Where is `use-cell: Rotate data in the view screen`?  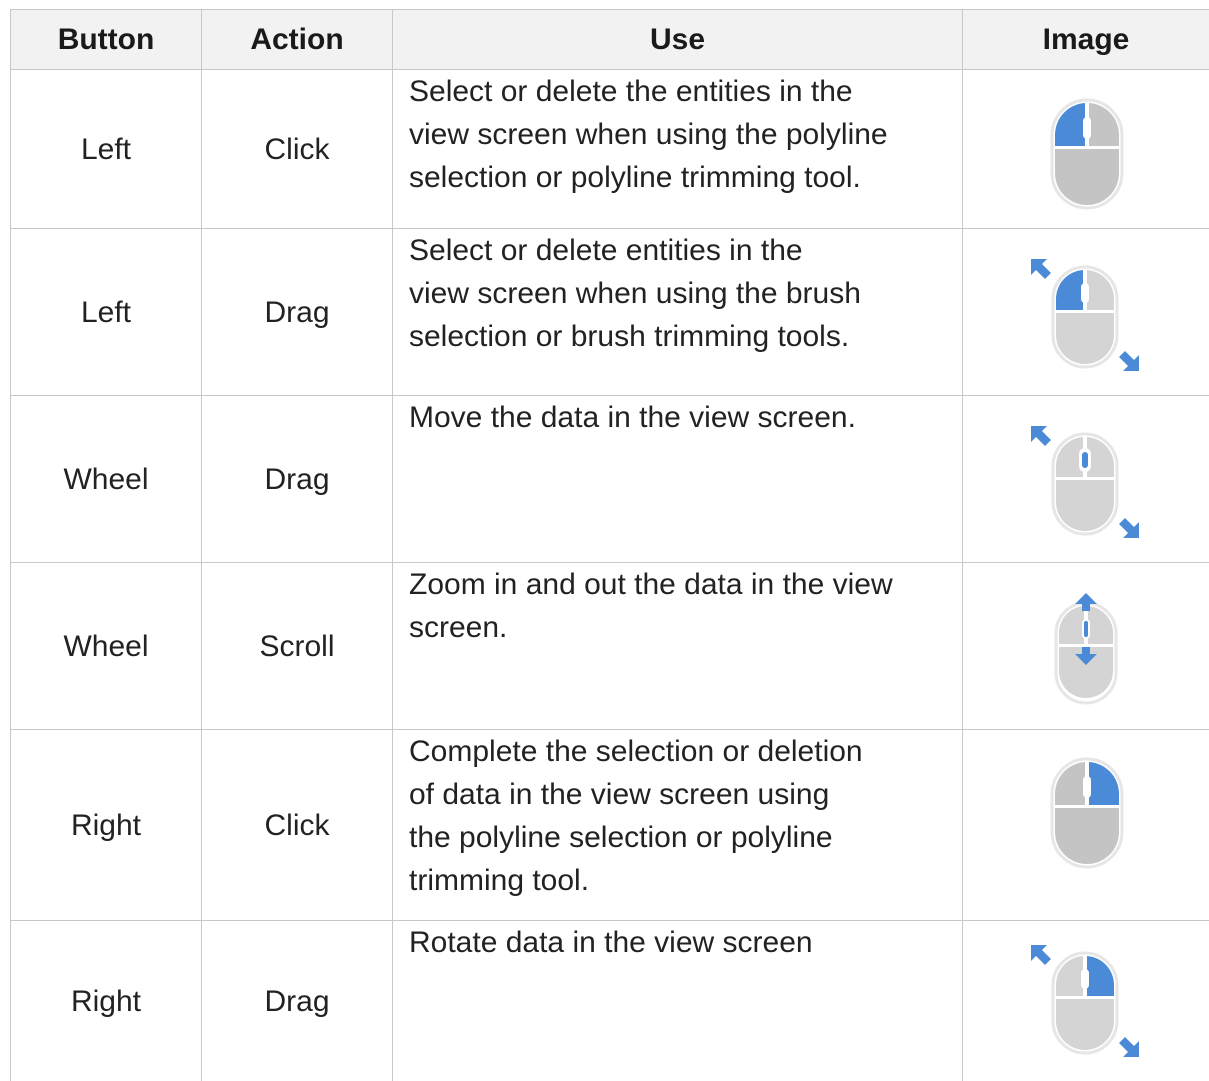
use-cell: Rotate data in the view screen is located at coordinates (678, 1001).